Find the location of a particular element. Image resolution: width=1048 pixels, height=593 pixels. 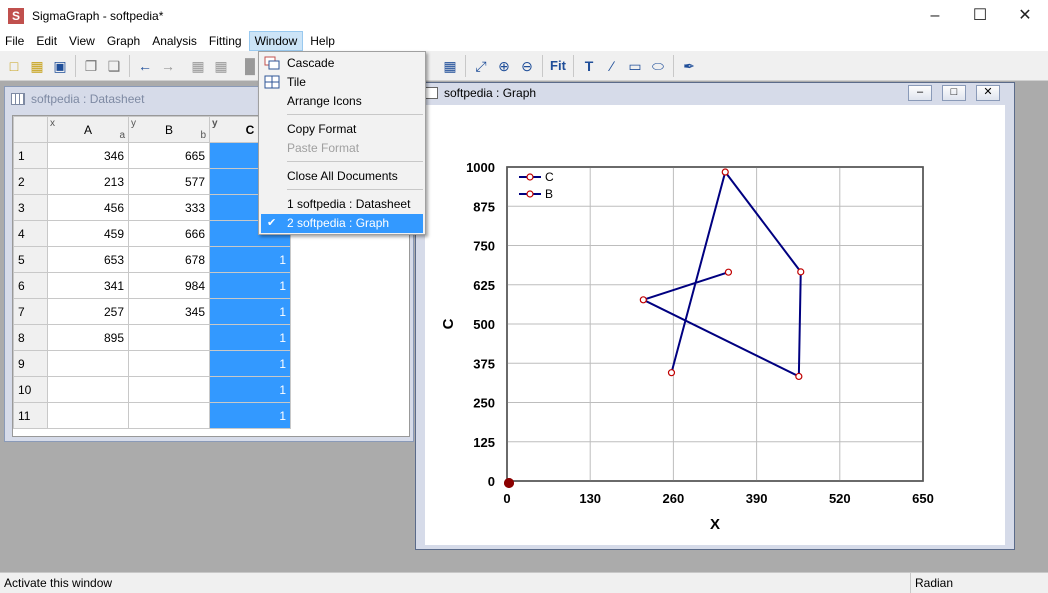

menu-item-close-all: Close All Documents is located at coordinates (342, 176).